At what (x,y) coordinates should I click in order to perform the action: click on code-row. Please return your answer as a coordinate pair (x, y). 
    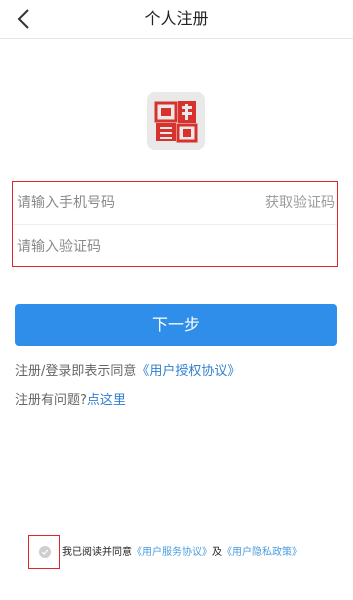
    Looking at the image, I should click on (175, 247).